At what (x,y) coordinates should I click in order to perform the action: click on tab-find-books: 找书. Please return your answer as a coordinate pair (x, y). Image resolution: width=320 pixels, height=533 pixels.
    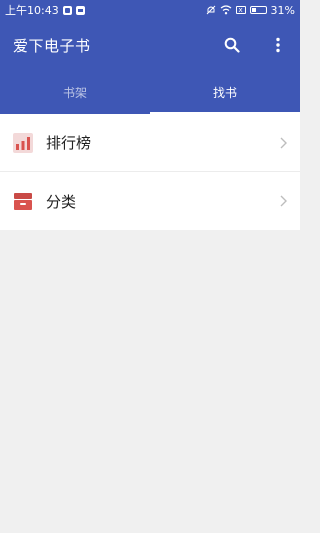
    Looking at the image, I should click on (225, 92).